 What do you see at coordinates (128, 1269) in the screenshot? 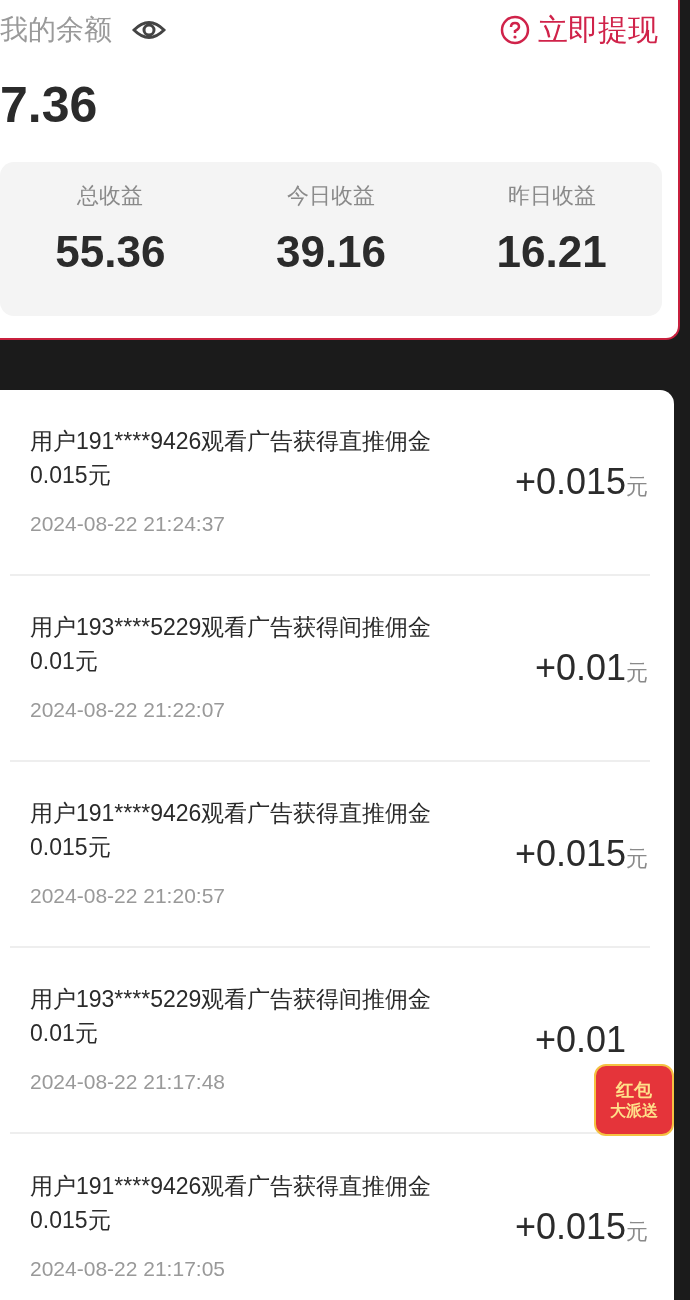
I see `record-time: 2024-08-22 21:17:05` at bounding box center [128, 1269].